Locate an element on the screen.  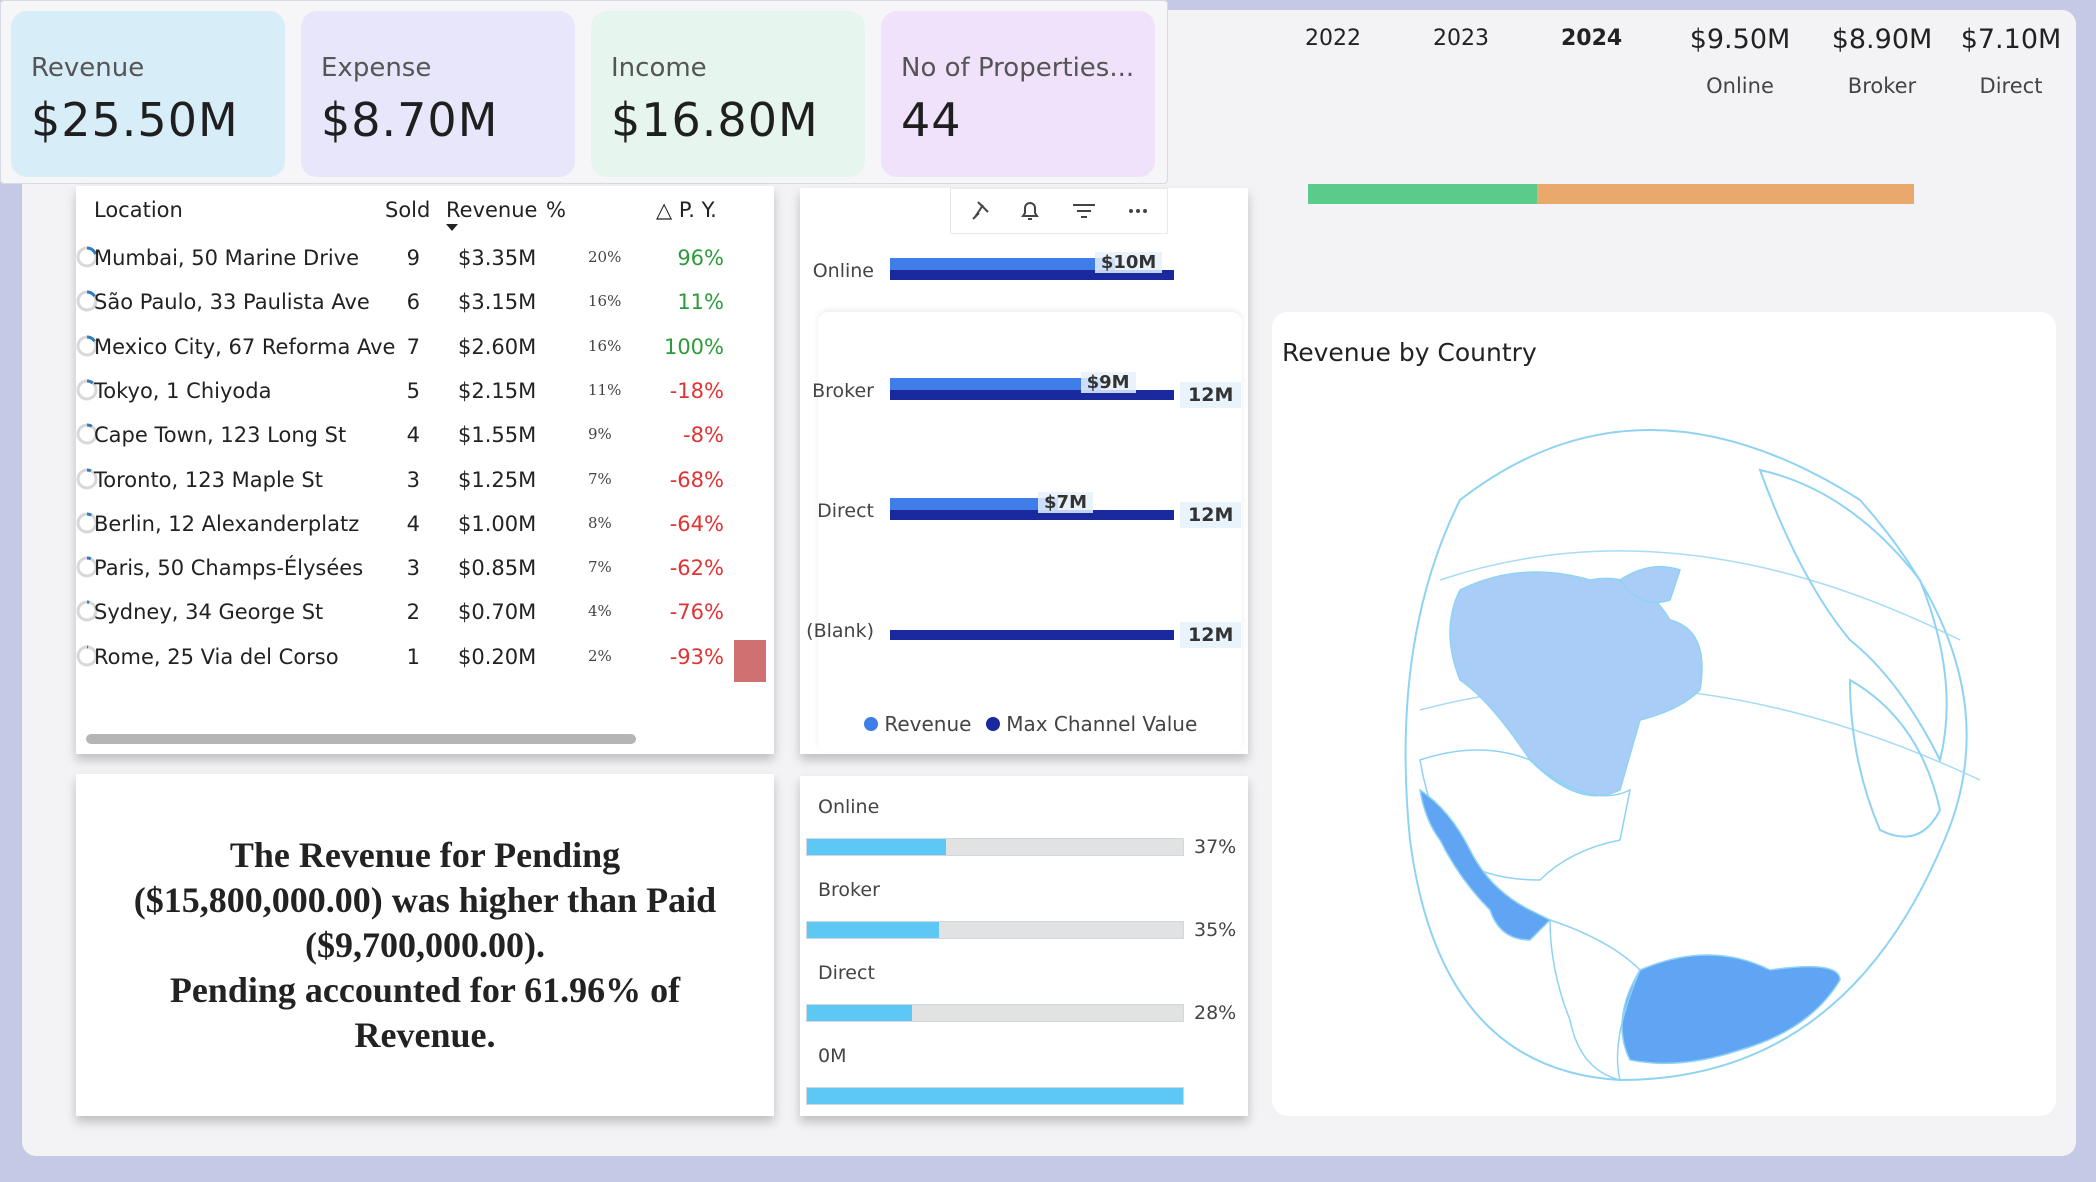
table-row: Sydney, 34 George St 2 $0.70M 4% -76% is located at coordinates (426, 622).